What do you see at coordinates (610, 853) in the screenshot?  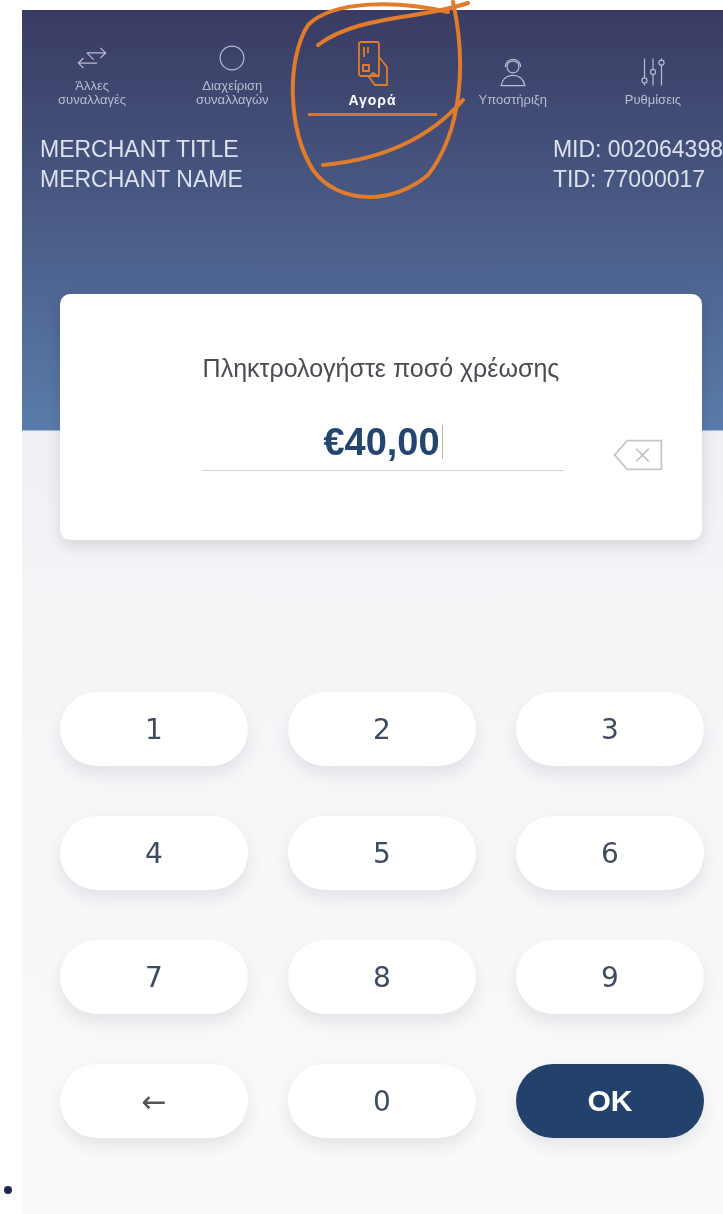 I see `digit-key: 6` at bounding box center [610, 853].